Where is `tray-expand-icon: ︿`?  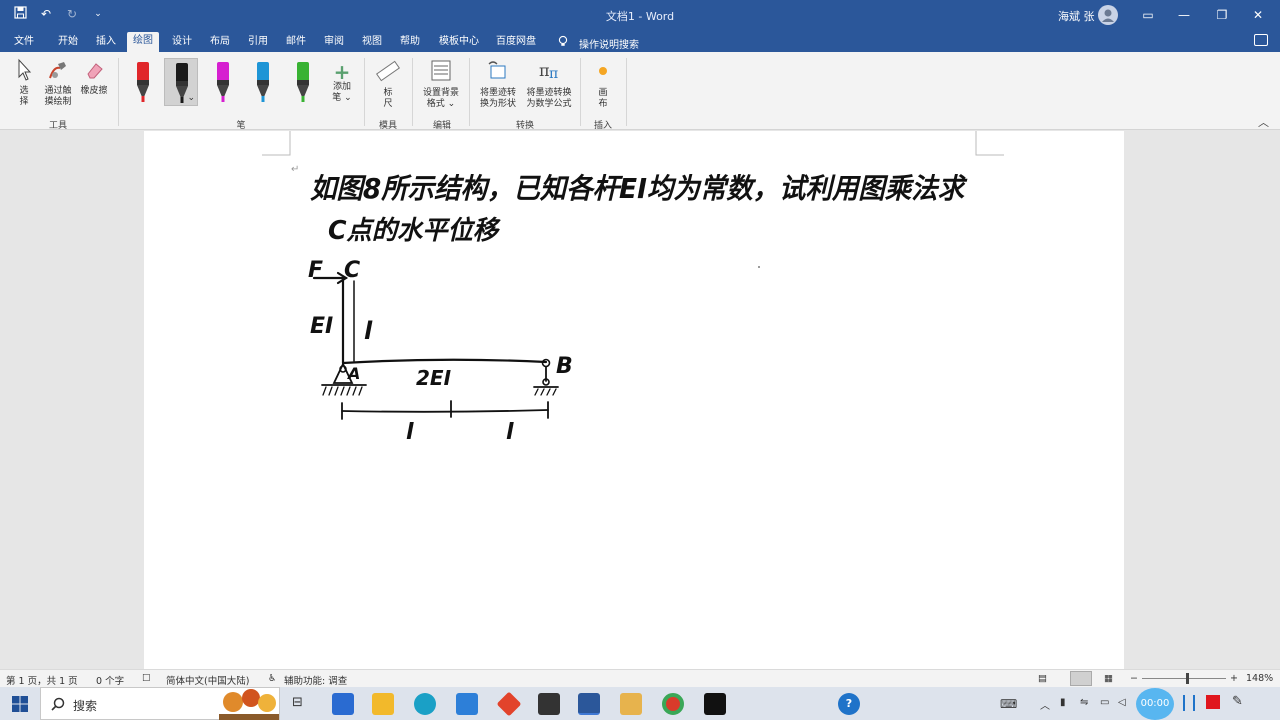
tray-expand-icon: ︿ is located at coordinates (1045, 704).